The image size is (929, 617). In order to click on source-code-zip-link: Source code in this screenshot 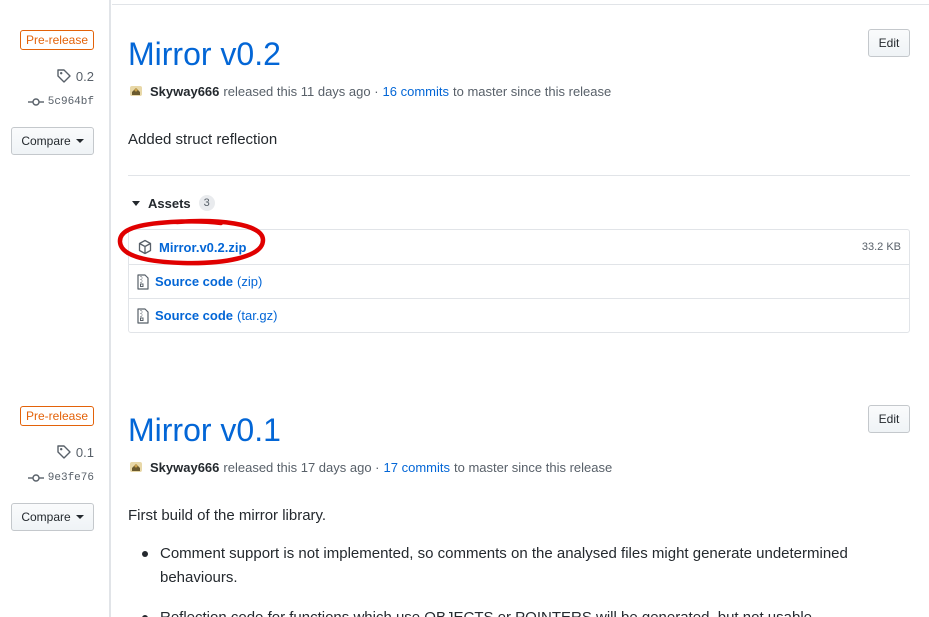, I will do `click(194, 281)`.